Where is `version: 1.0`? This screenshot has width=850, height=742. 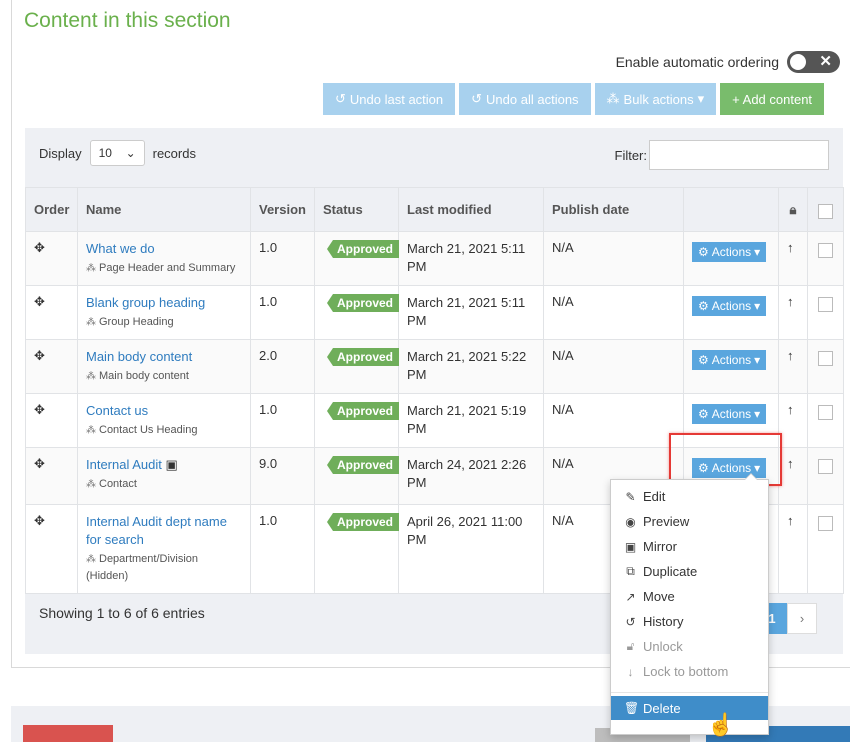 version: 1.0 is located at coordinates (282, 420).